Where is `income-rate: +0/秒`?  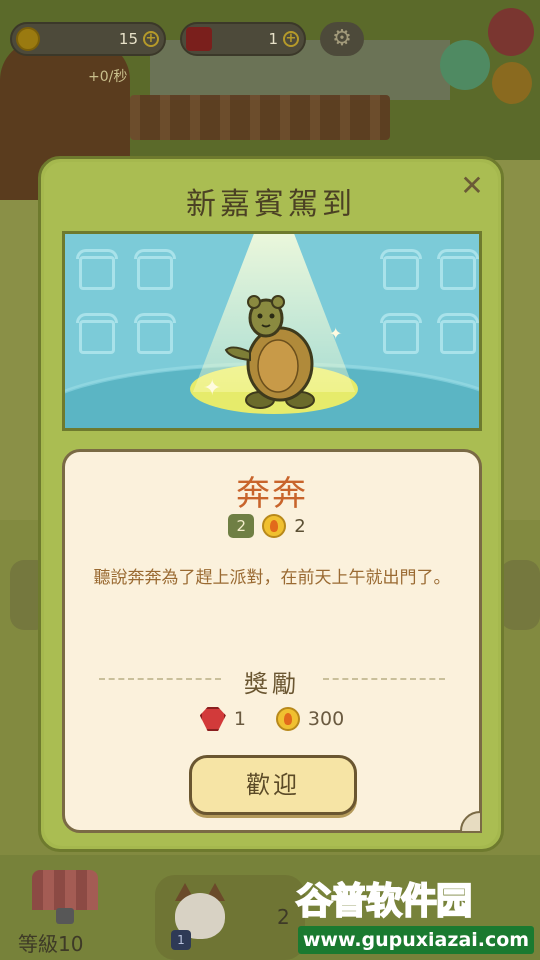 income-rate: +0/秒 is located at coordinates (108, 77).